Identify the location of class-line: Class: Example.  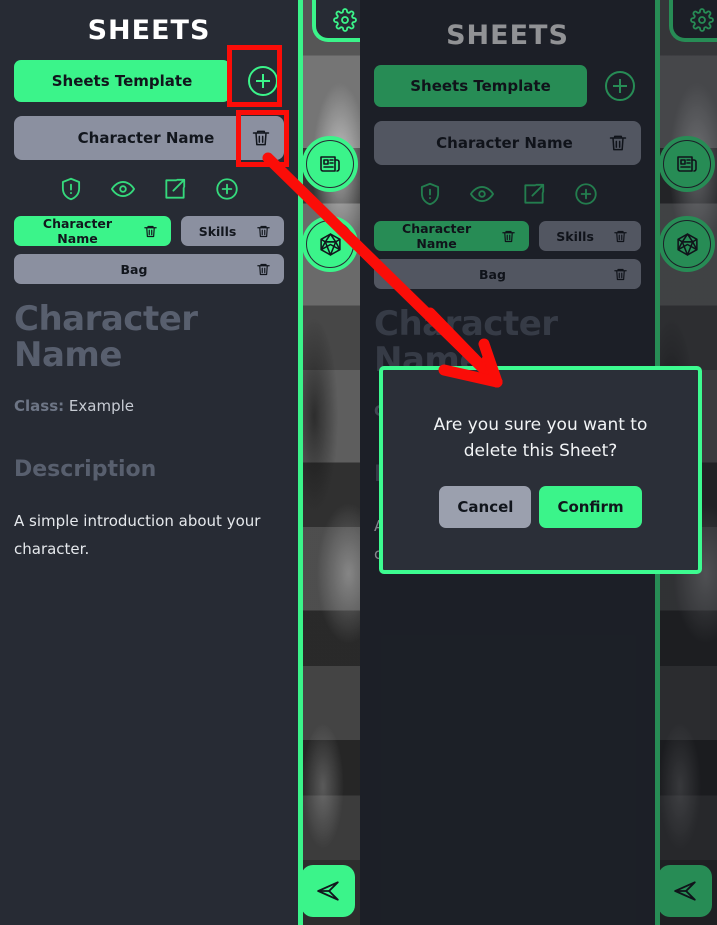
(149, 406).